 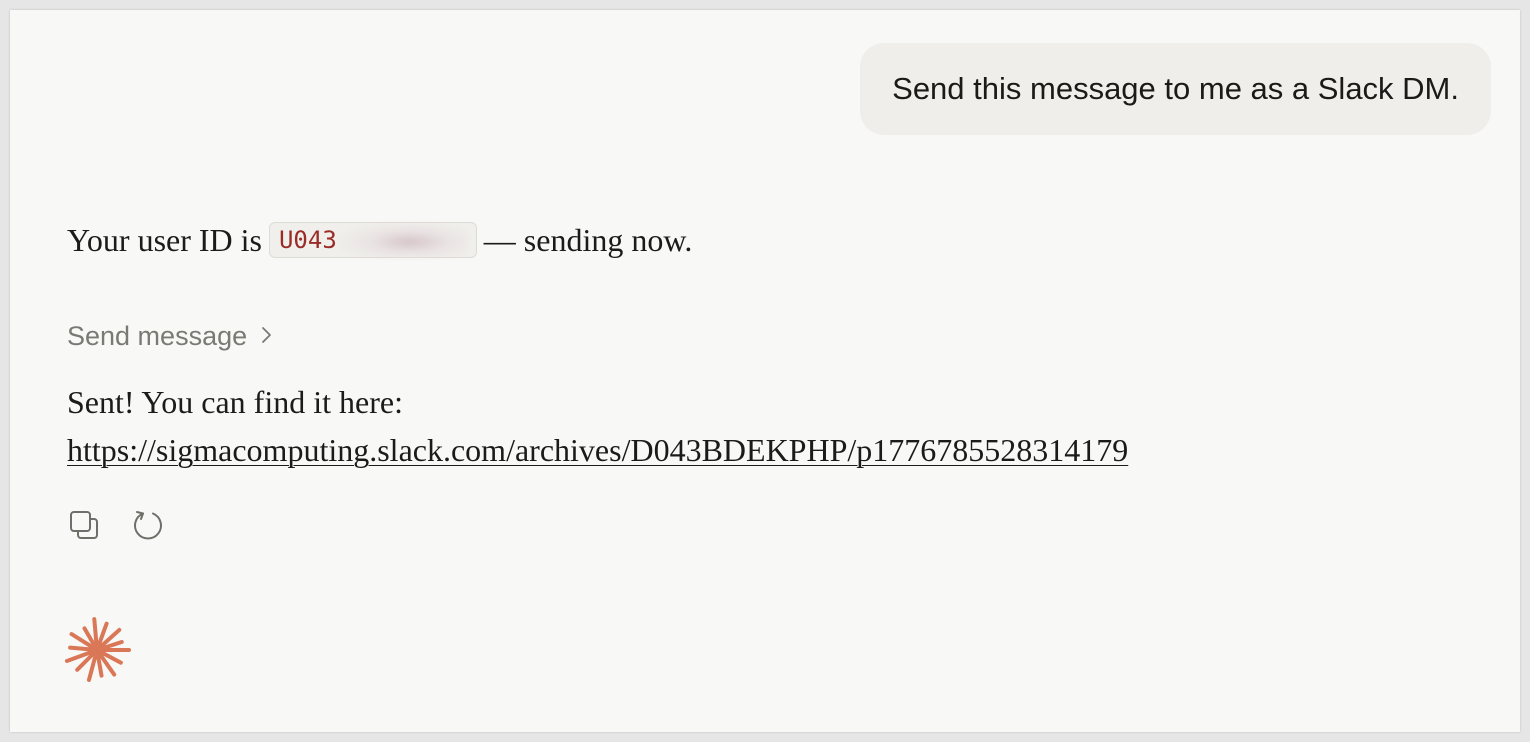 What do you see at coordinates (164, 240) in the screenshot?
I see `id-prefix-text: Your user ID is` at bounding box center [164, 240].